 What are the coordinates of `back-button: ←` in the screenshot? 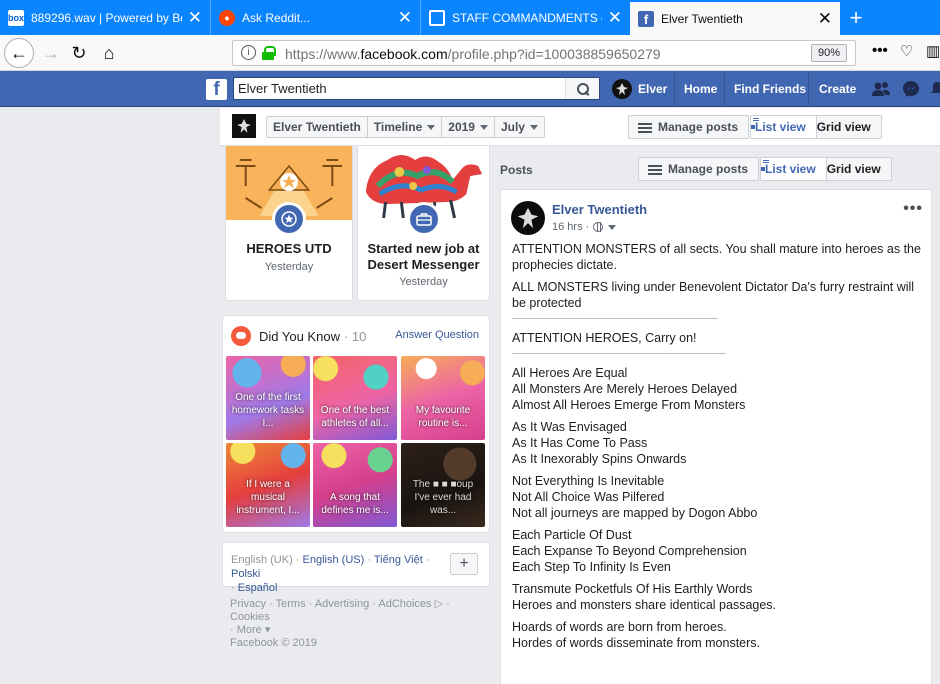 It's located at (19, 53).